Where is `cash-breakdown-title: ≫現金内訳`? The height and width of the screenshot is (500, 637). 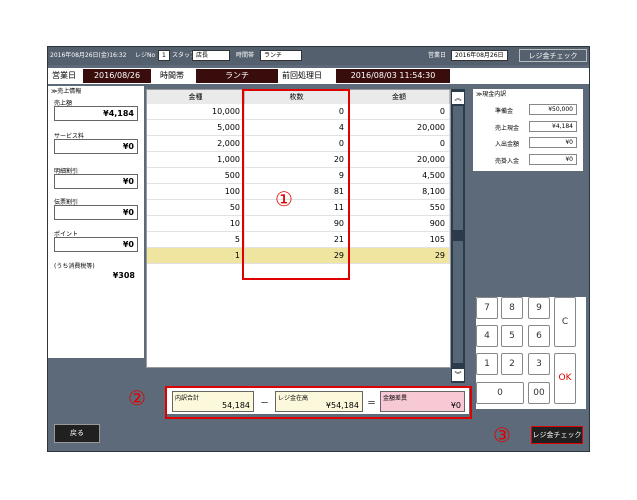
cash-breakdown-title: ≫現金内訳 is located at coordinates (491, 94).